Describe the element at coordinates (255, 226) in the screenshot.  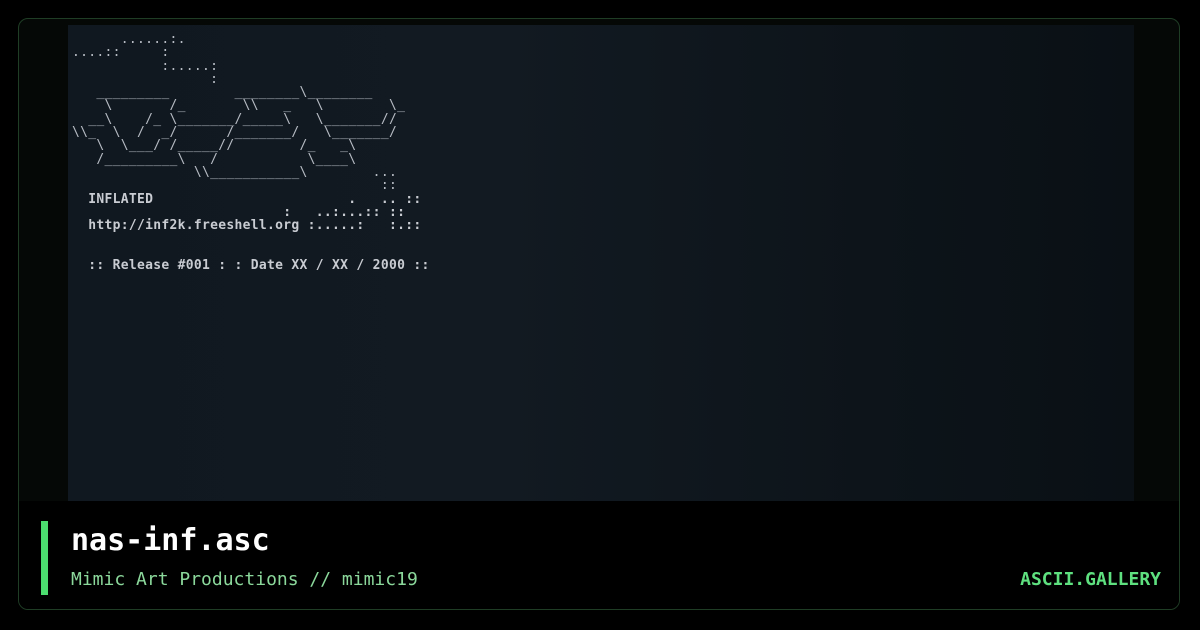
I see `ascii-info-line: http://inf2k.freeshell.org :.....: :.::` at that location.